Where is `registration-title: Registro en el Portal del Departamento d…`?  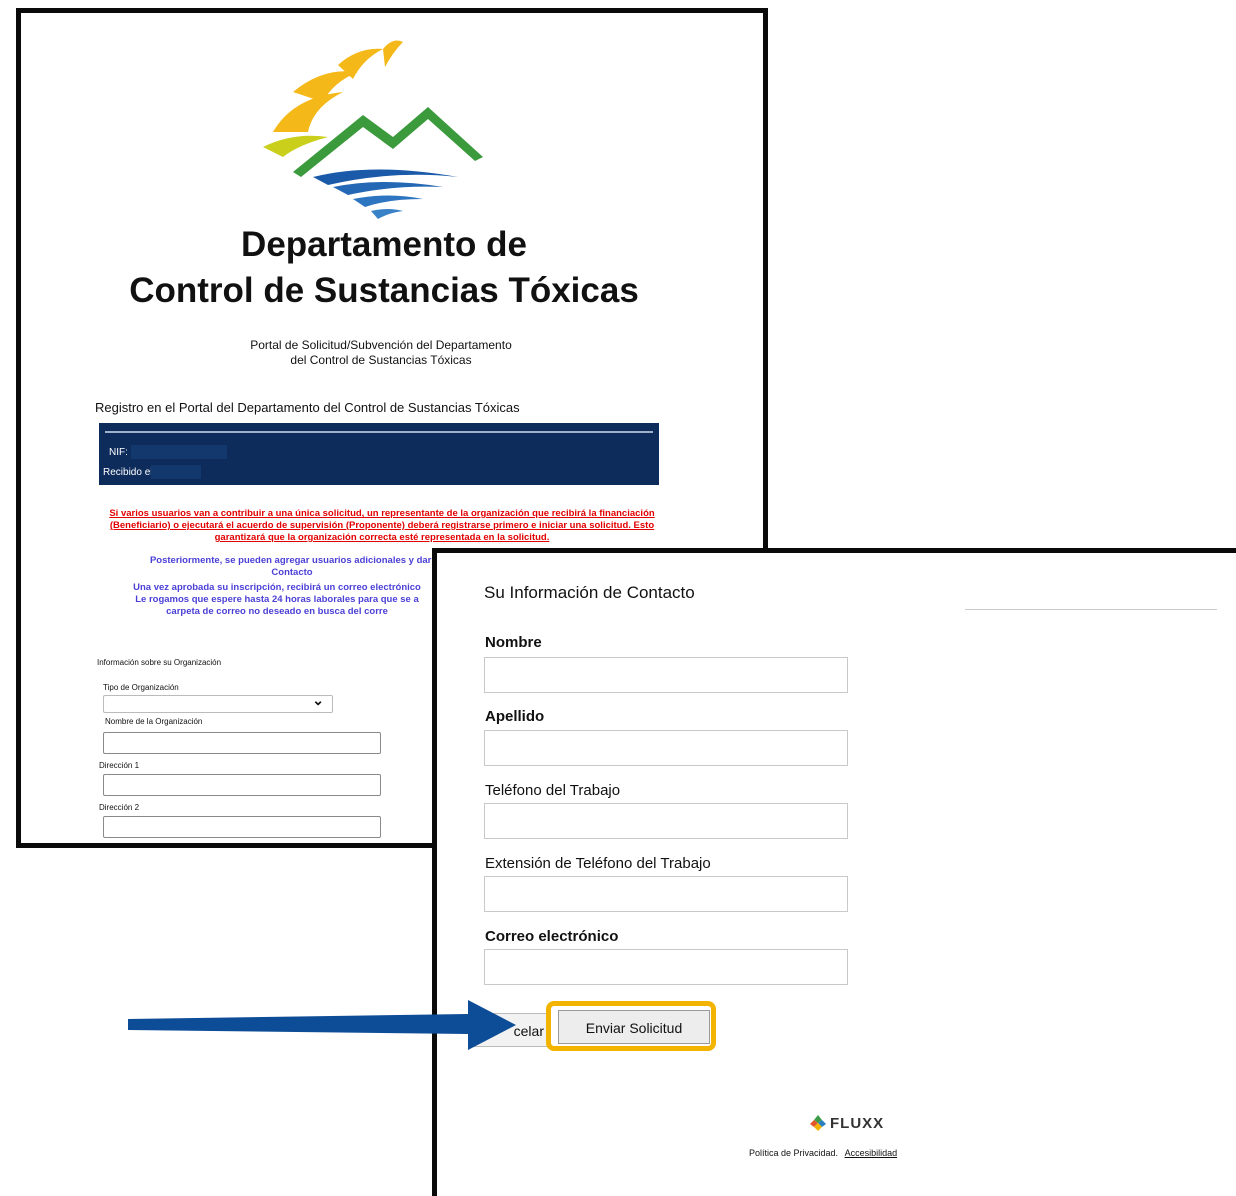 registration-title: Registro en el Portal del Departamento d… is located at coordinates (307, 407).